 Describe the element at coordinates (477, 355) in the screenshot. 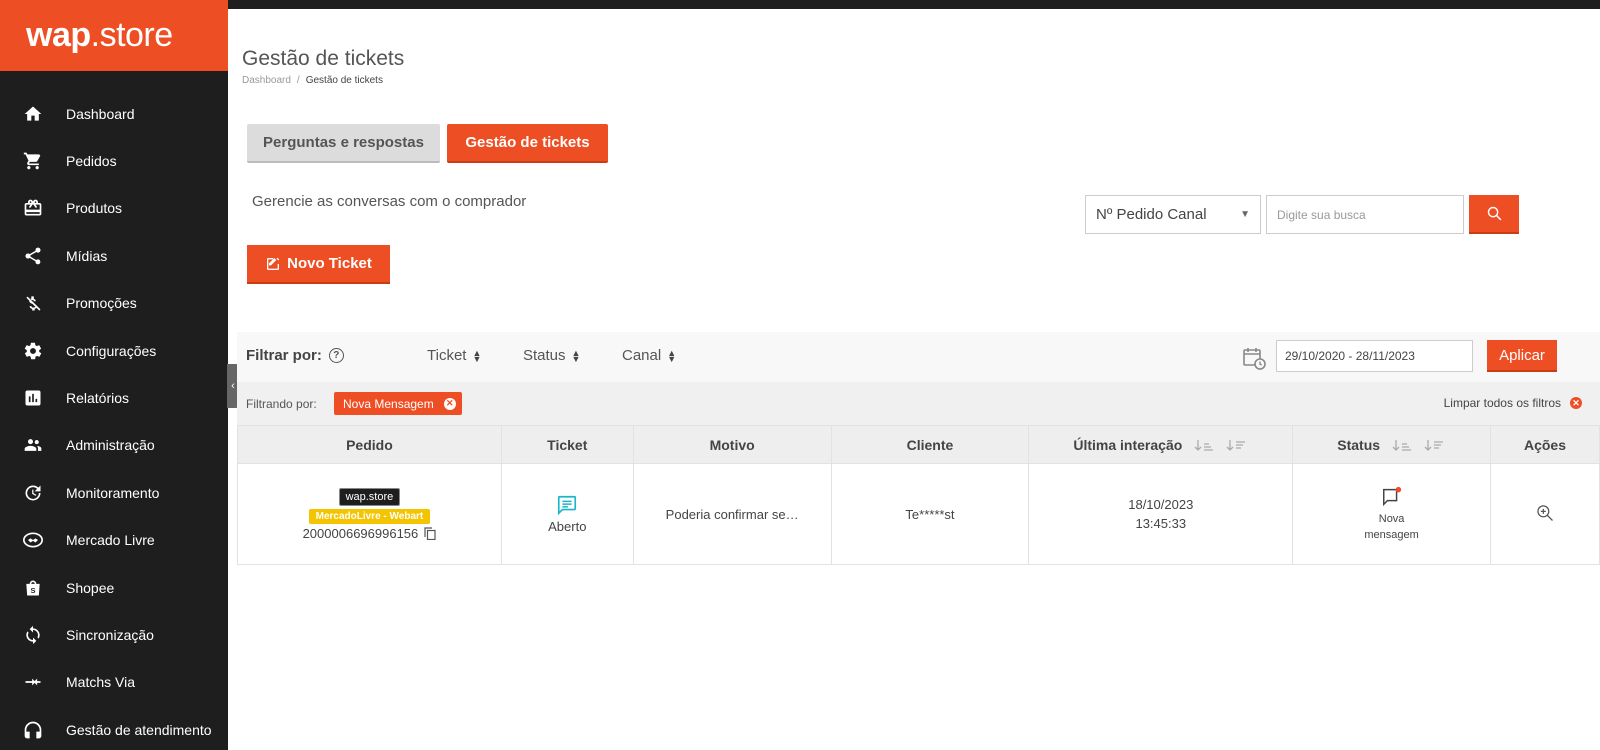

I see `sort-arrows-icon: ▲ ▼` at that location.